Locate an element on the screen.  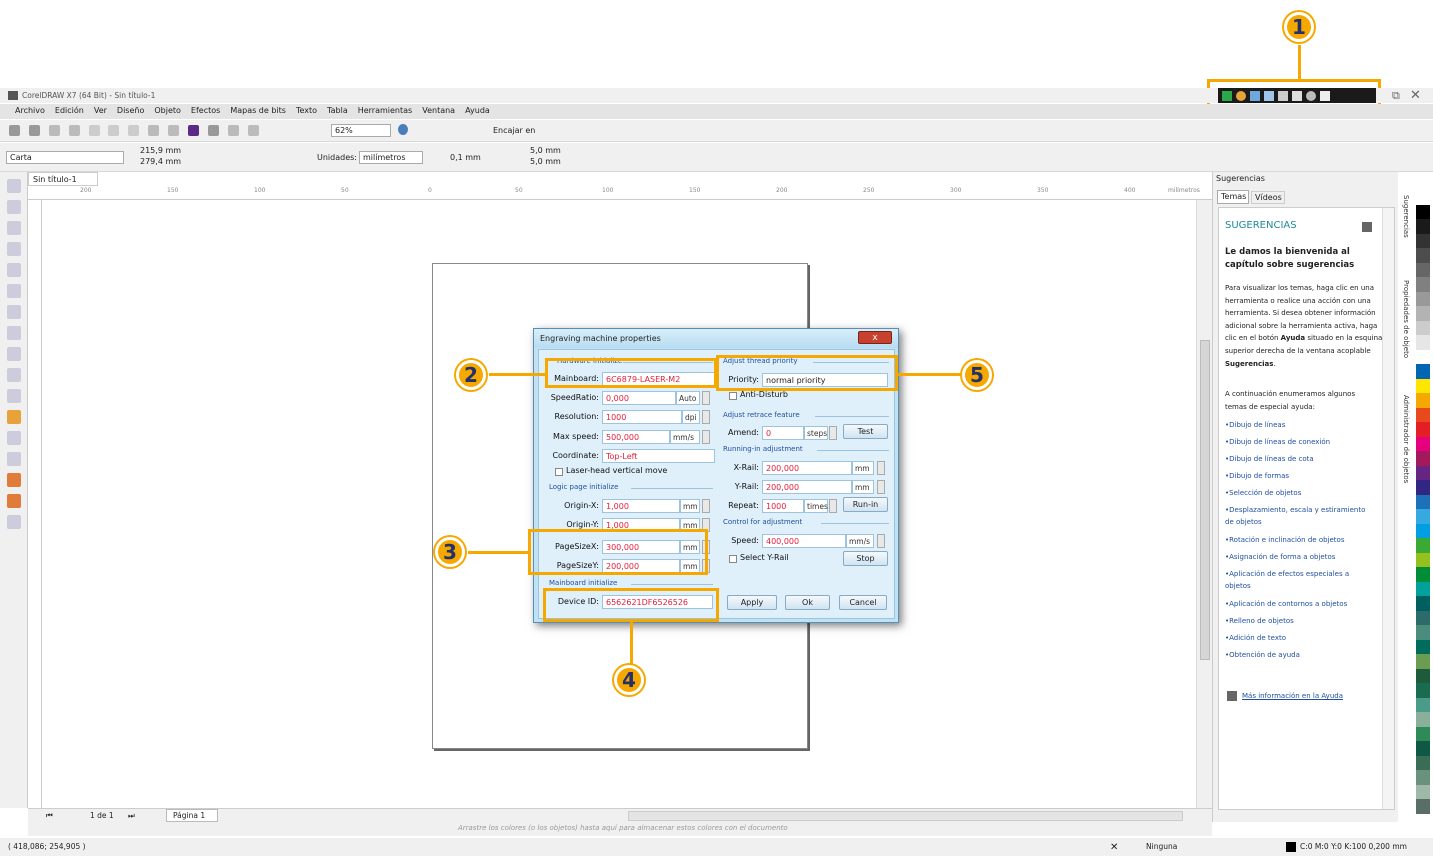
page-tab: Página 1 is located at coordinates (192, 815).